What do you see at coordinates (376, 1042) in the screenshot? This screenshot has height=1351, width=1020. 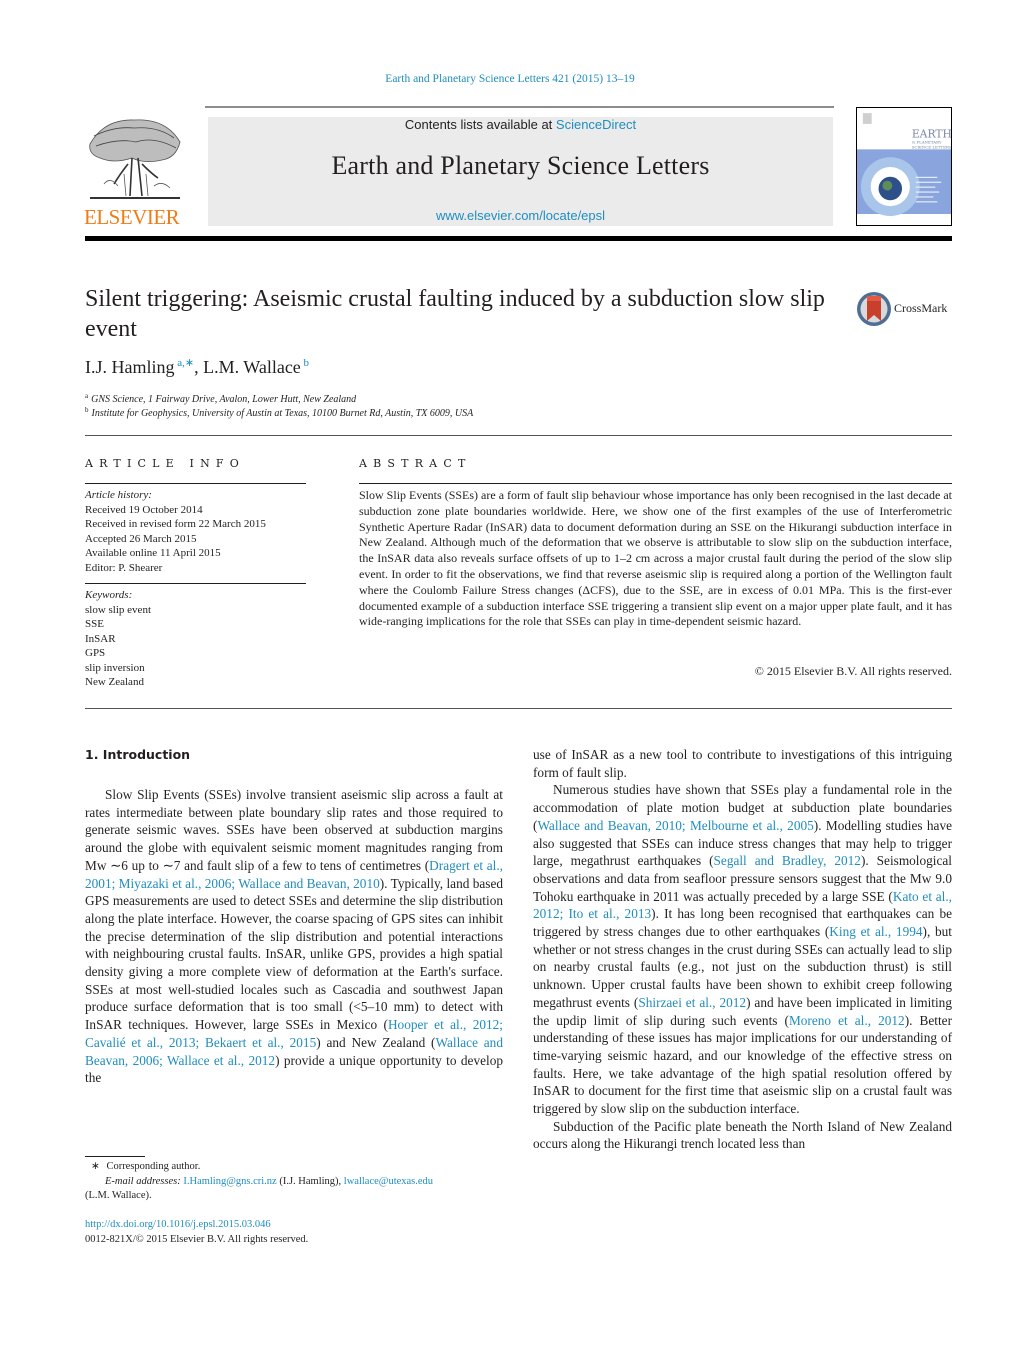 I see `body-text: ) and New Zealand (` at bounding box center [376, 1042].